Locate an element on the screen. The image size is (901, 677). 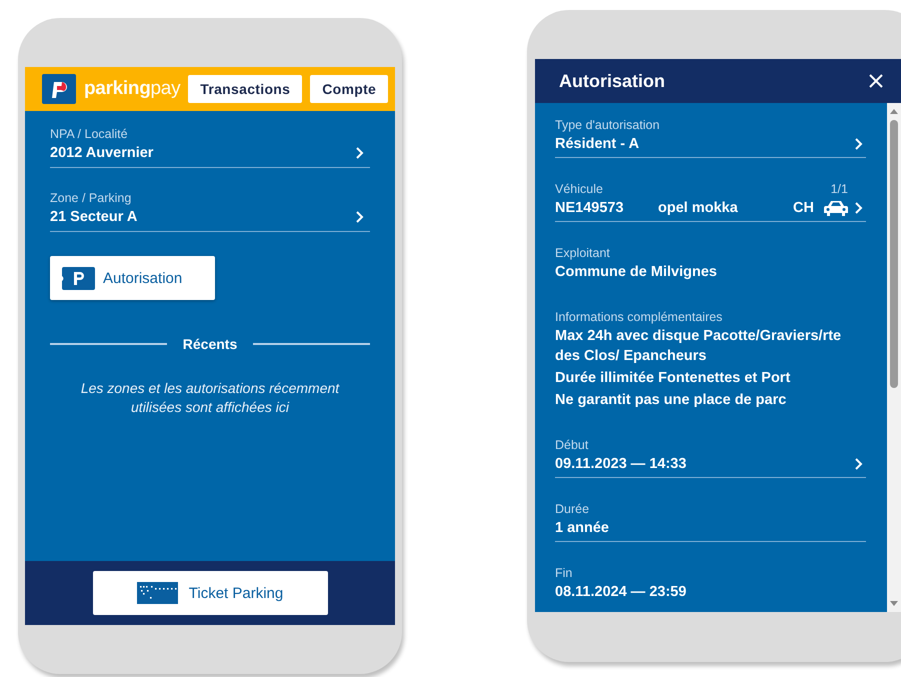
screen-title: Autorisation is located at coordinates (612, 81).